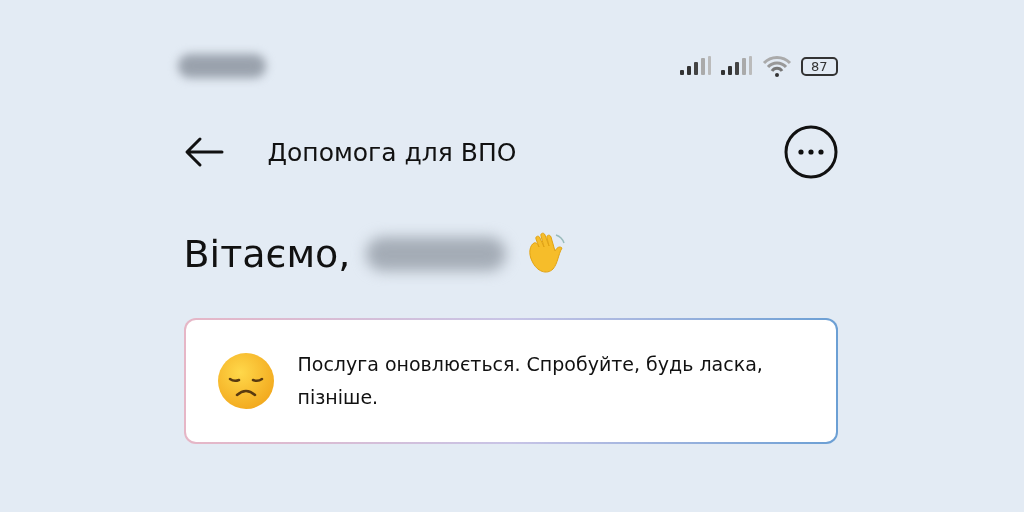  I want to click on wifi-icon, so click(776, 66).